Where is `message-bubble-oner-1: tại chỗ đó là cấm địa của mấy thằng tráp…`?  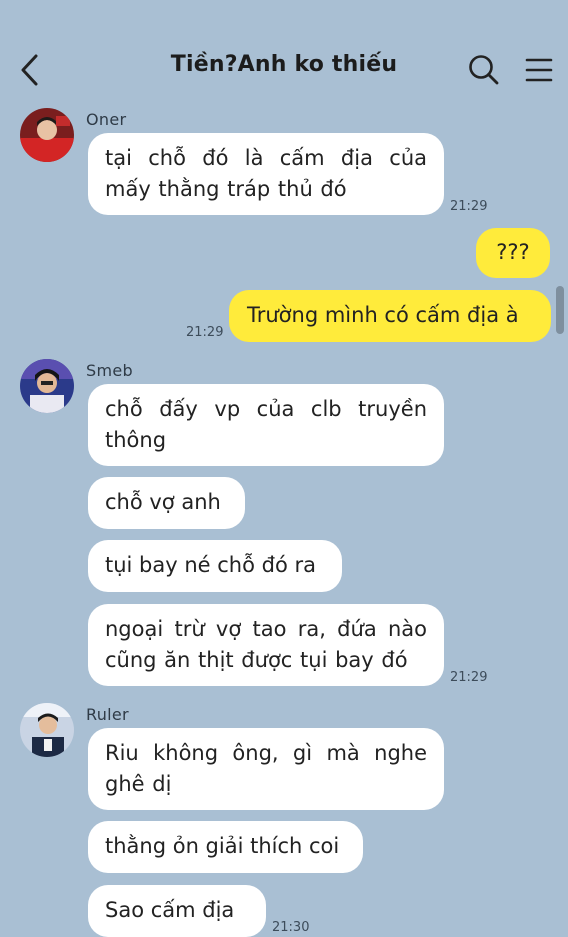
message-bubble-oner-1: tại chỗ đó là cấm địa của mấy thằng tráp… is located at coordinates (266, 174).